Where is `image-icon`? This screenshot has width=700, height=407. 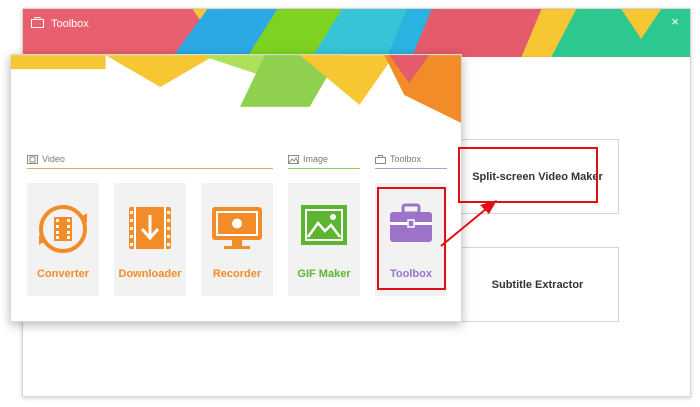
image-icon is located at coordinates (293, 159).